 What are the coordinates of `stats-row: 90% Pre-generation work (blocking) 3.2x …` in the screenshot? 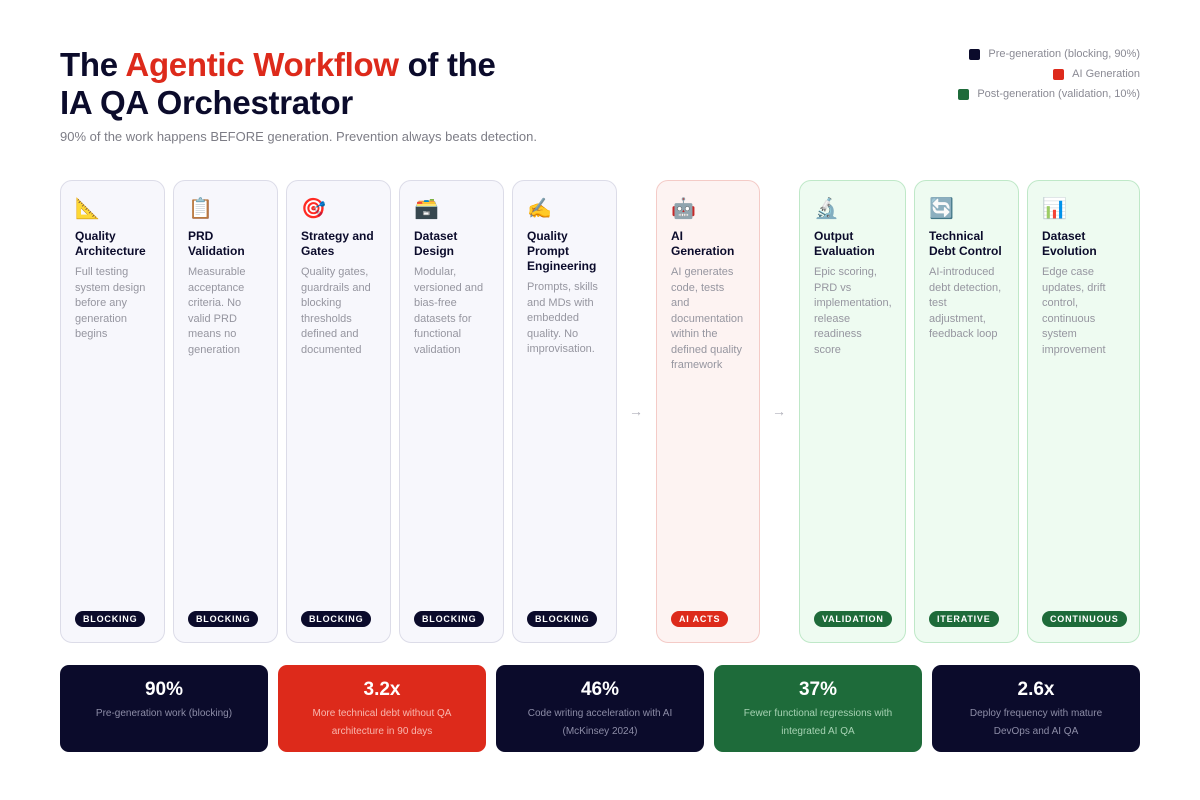 It's located at (600, 708).